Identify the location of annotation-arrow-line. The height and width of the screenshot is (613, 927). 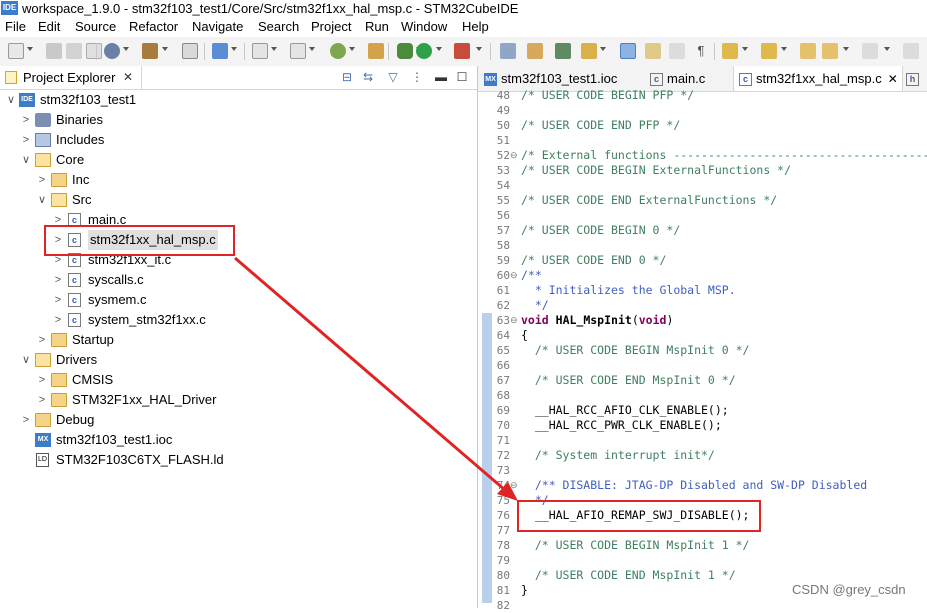
(373, 377).